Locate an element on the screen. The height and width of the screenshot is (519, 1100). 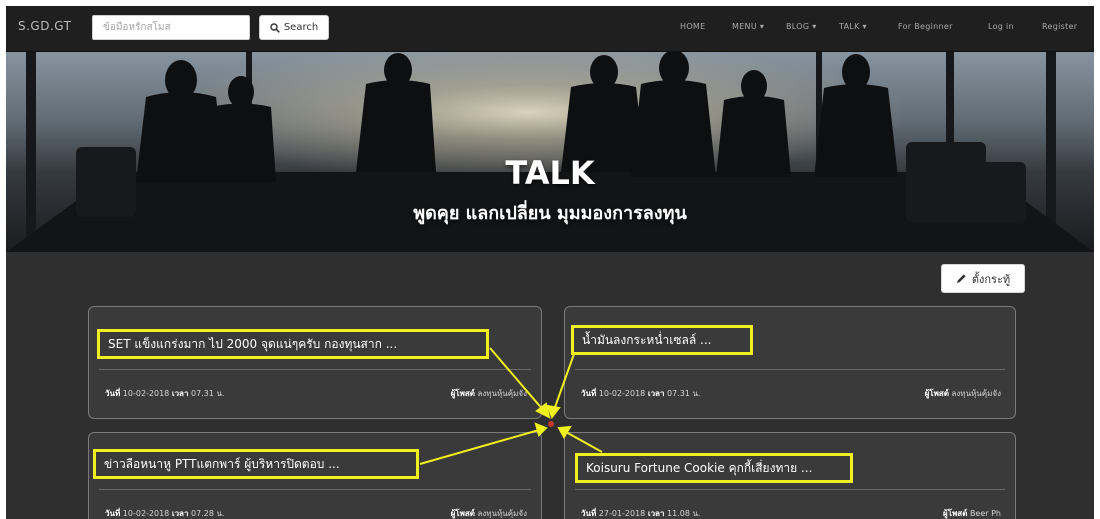
new-topic-label: ตั้งกระทู้ is located at coordinates (991, 279).